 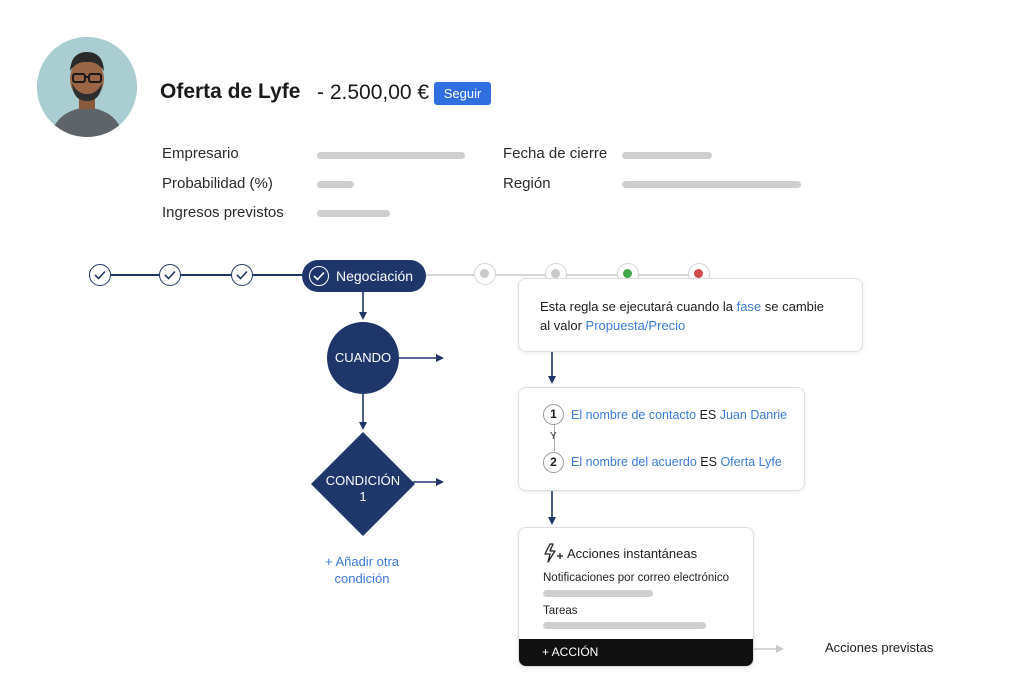 What do you see at coordinates (879, 647) in the screenshot?
I see `planned-actions-label: Acciones previstas` at bounding box center [879, 647].